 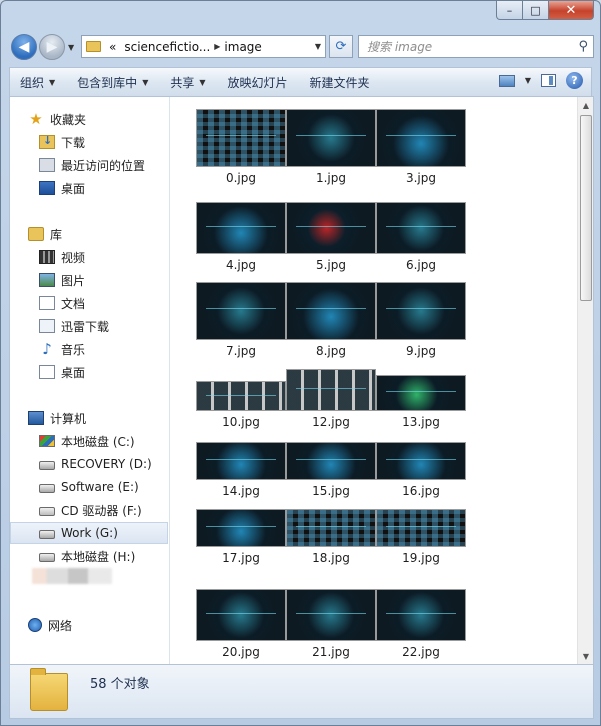 I want to click on file-name: 5.jpg, so click(x=331, y=265).